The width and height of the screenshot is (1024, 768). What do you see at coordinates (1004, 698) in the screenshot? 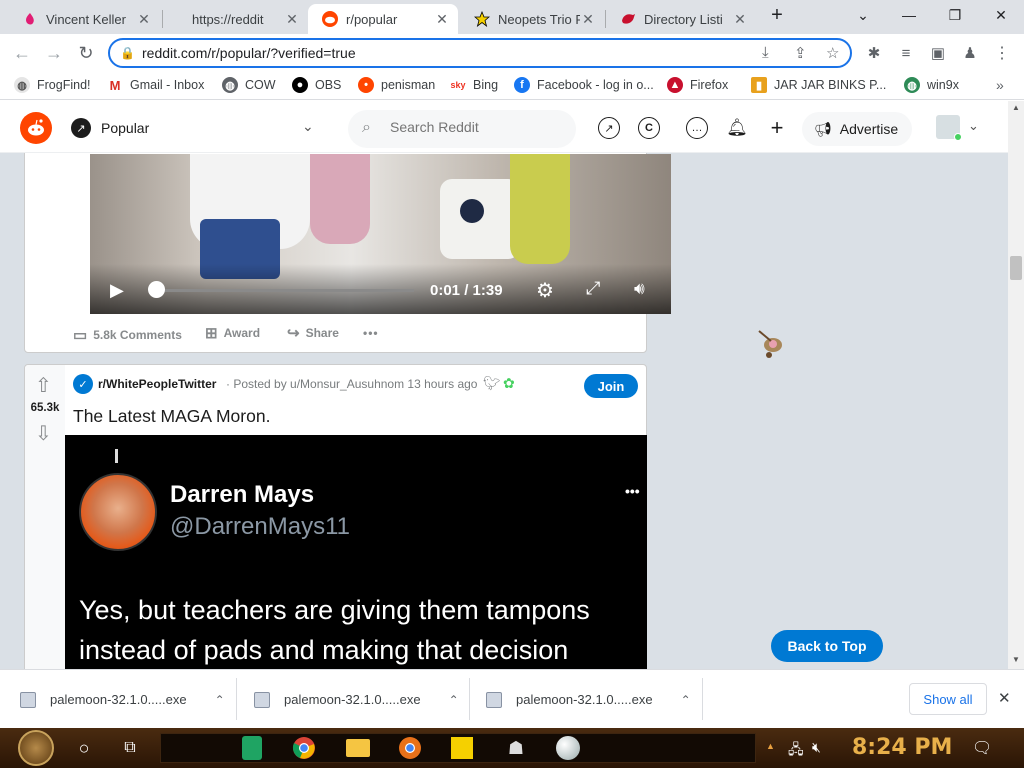
I see `downloads-close-icon: ✕` at bounding box center [1004, 698].